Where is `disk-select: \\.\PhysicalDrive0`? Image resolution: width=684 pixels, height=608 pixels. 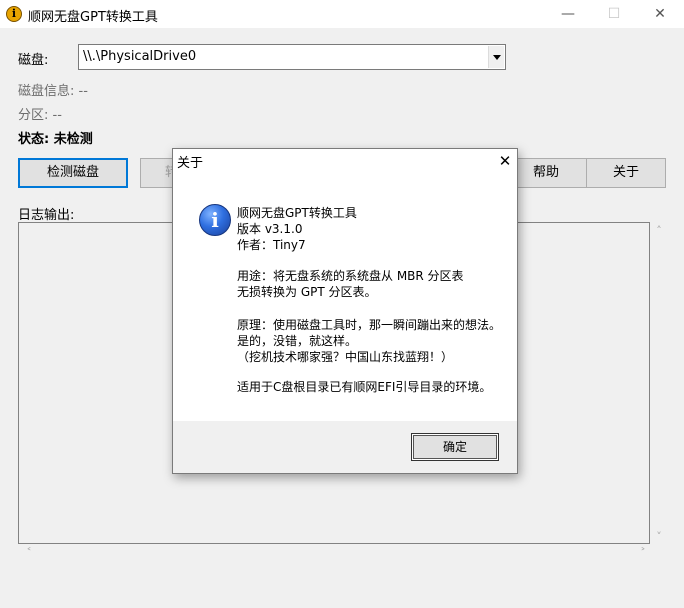
disk-select: \\.\PhysicalDrive0 is located at coordinates (292, 57).